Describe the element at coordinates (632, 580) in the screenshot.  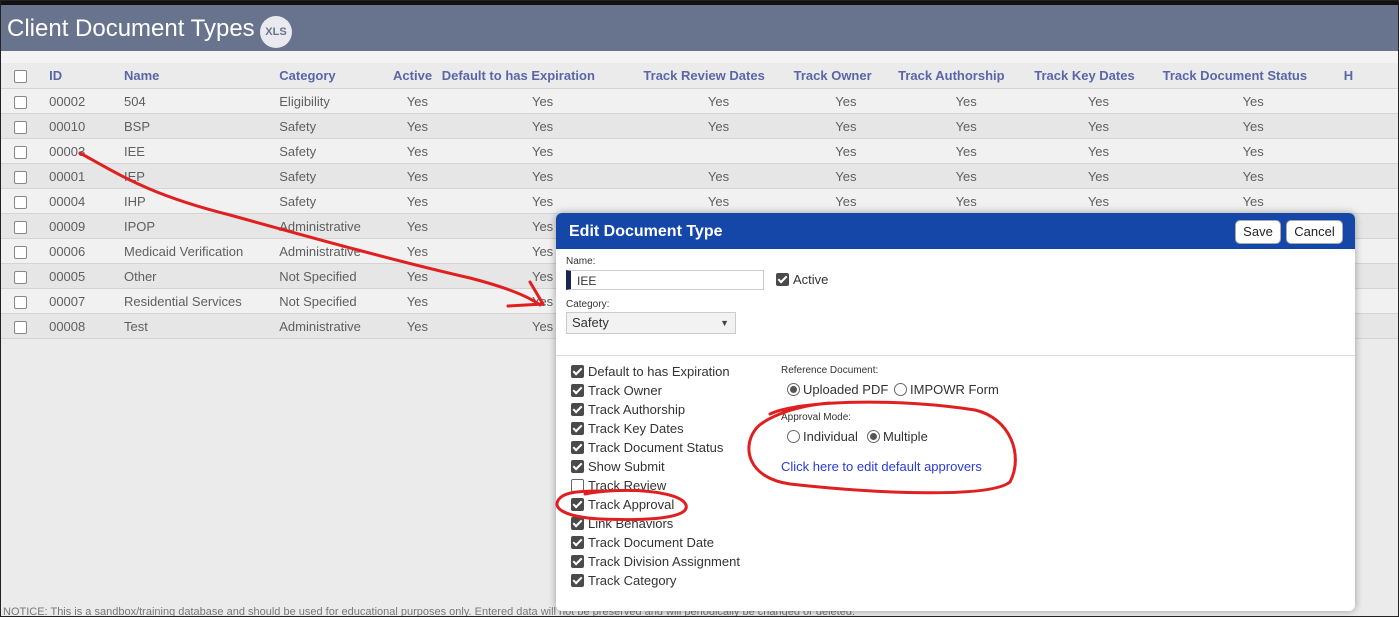
I see `option-label: Track Category` at that location.